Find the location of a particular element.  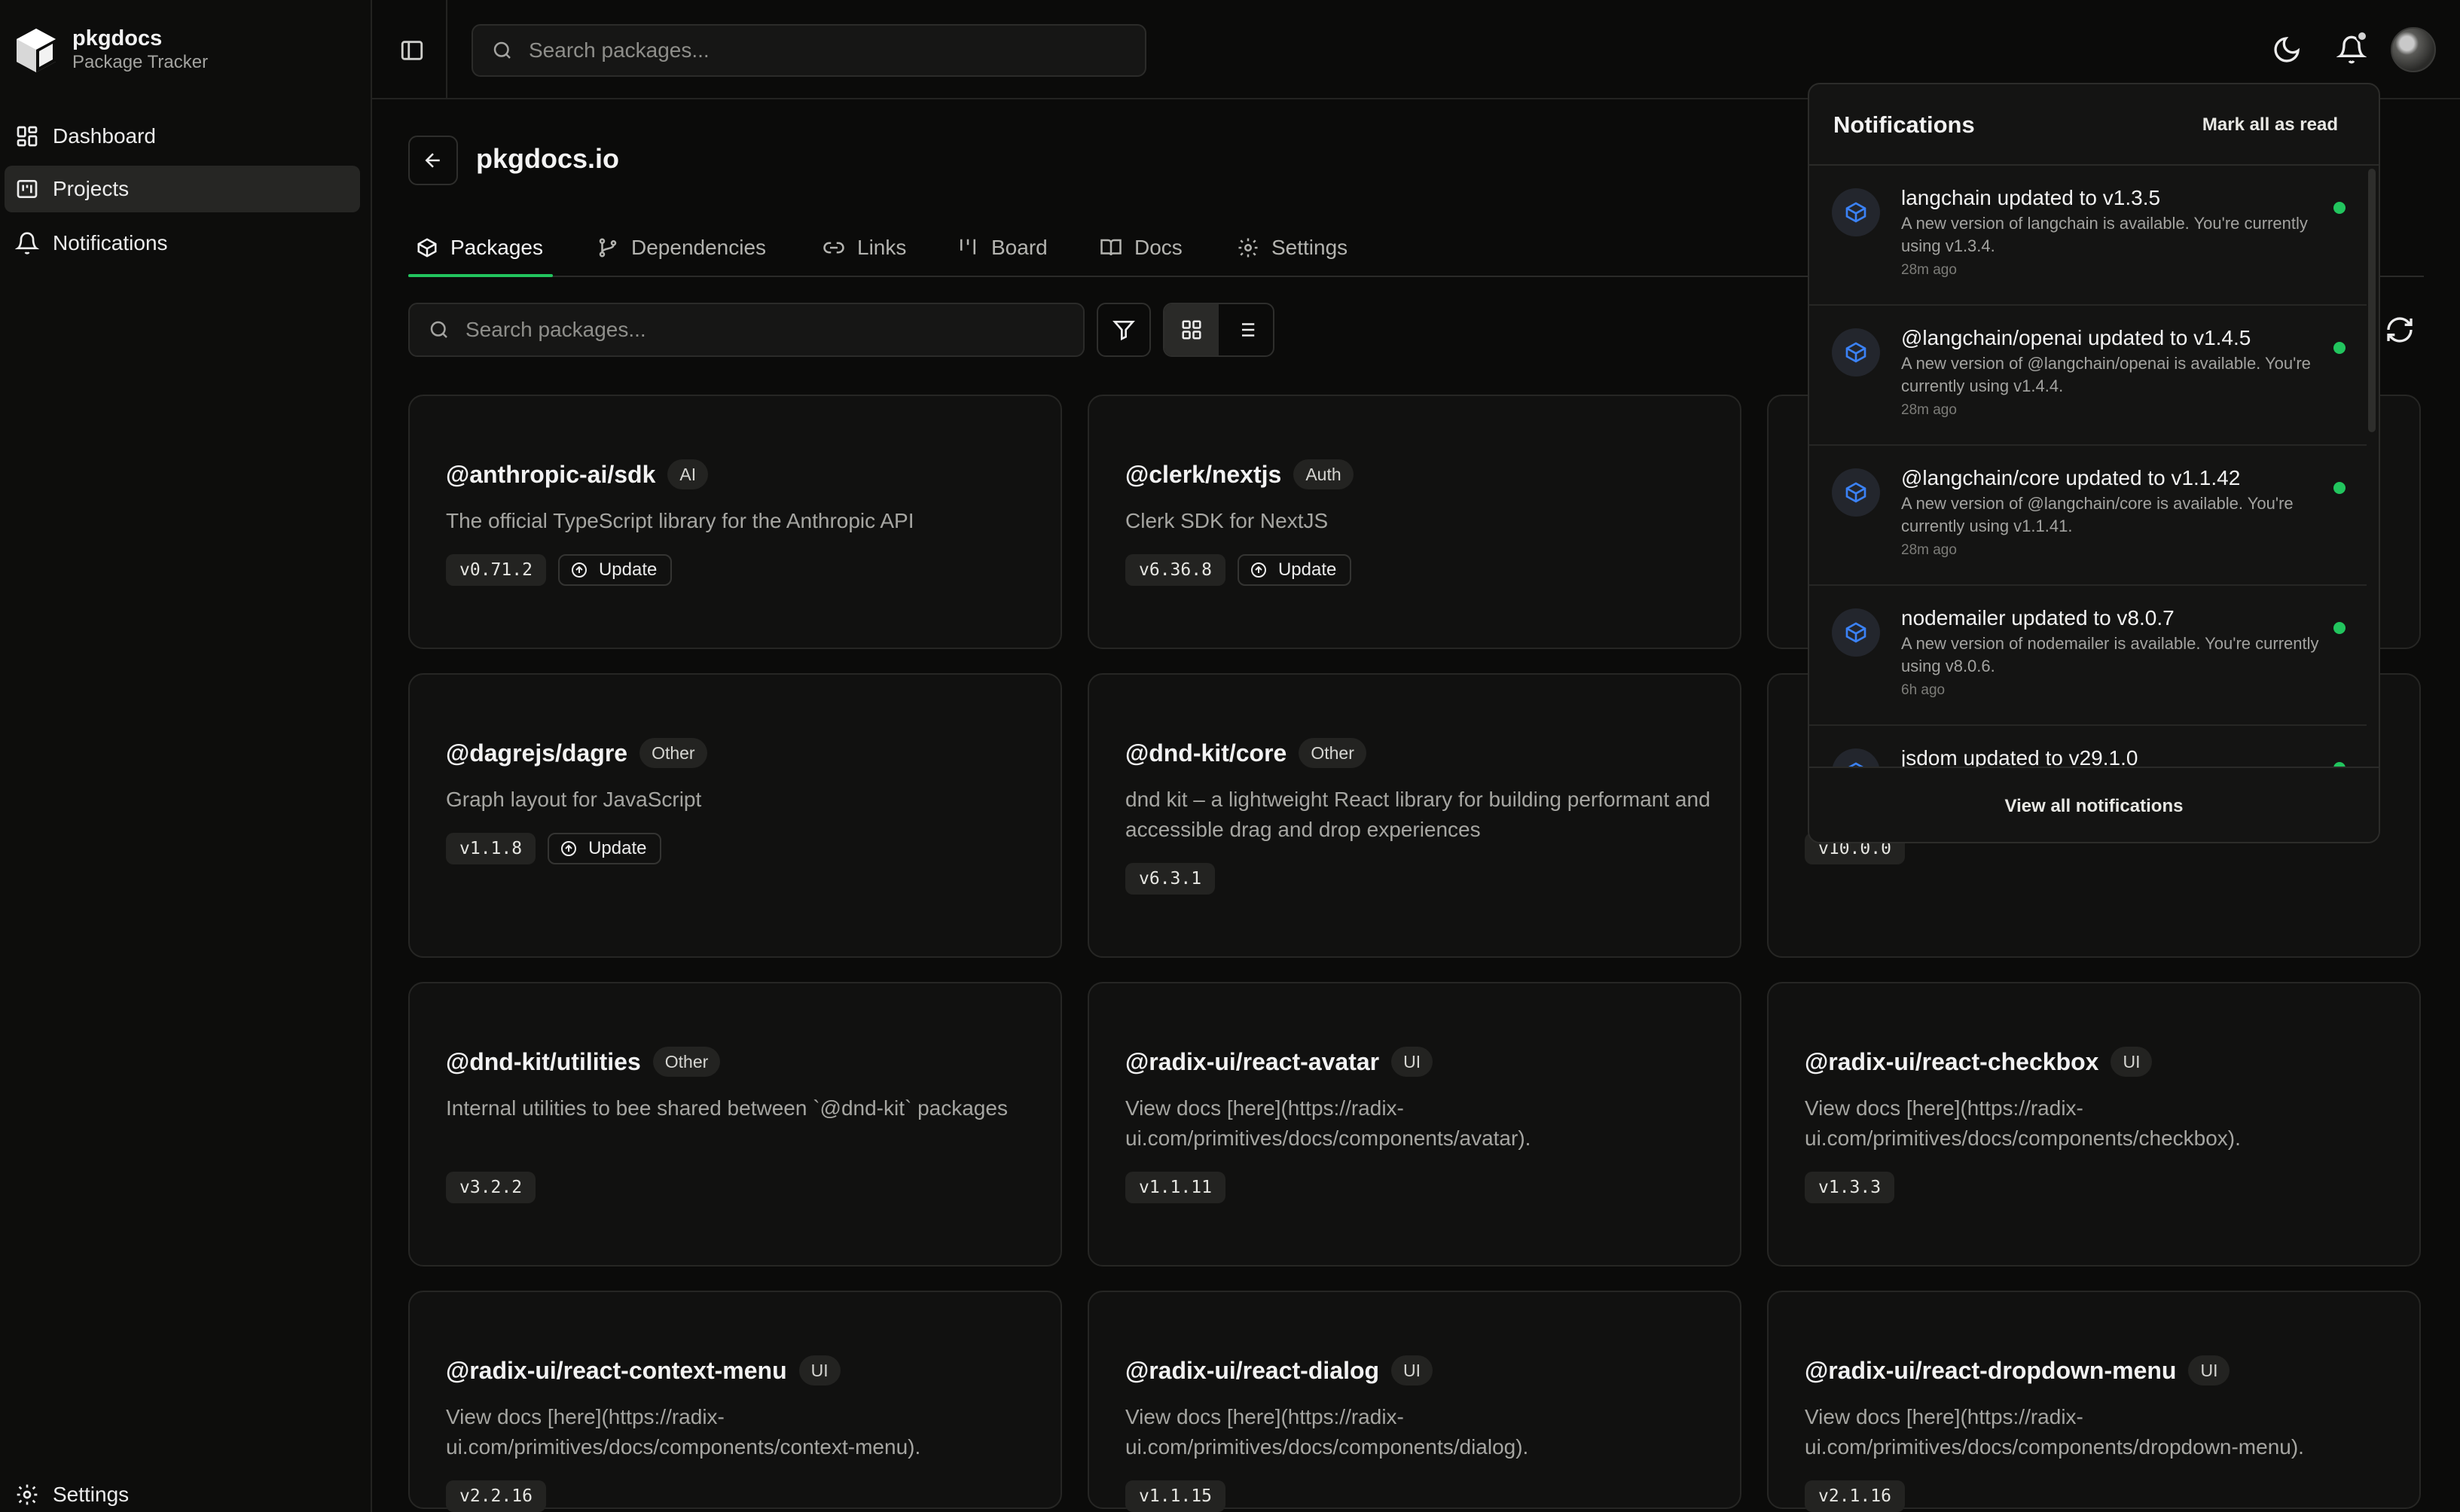

tab-board: Board is located at coordinates (1003, 247).